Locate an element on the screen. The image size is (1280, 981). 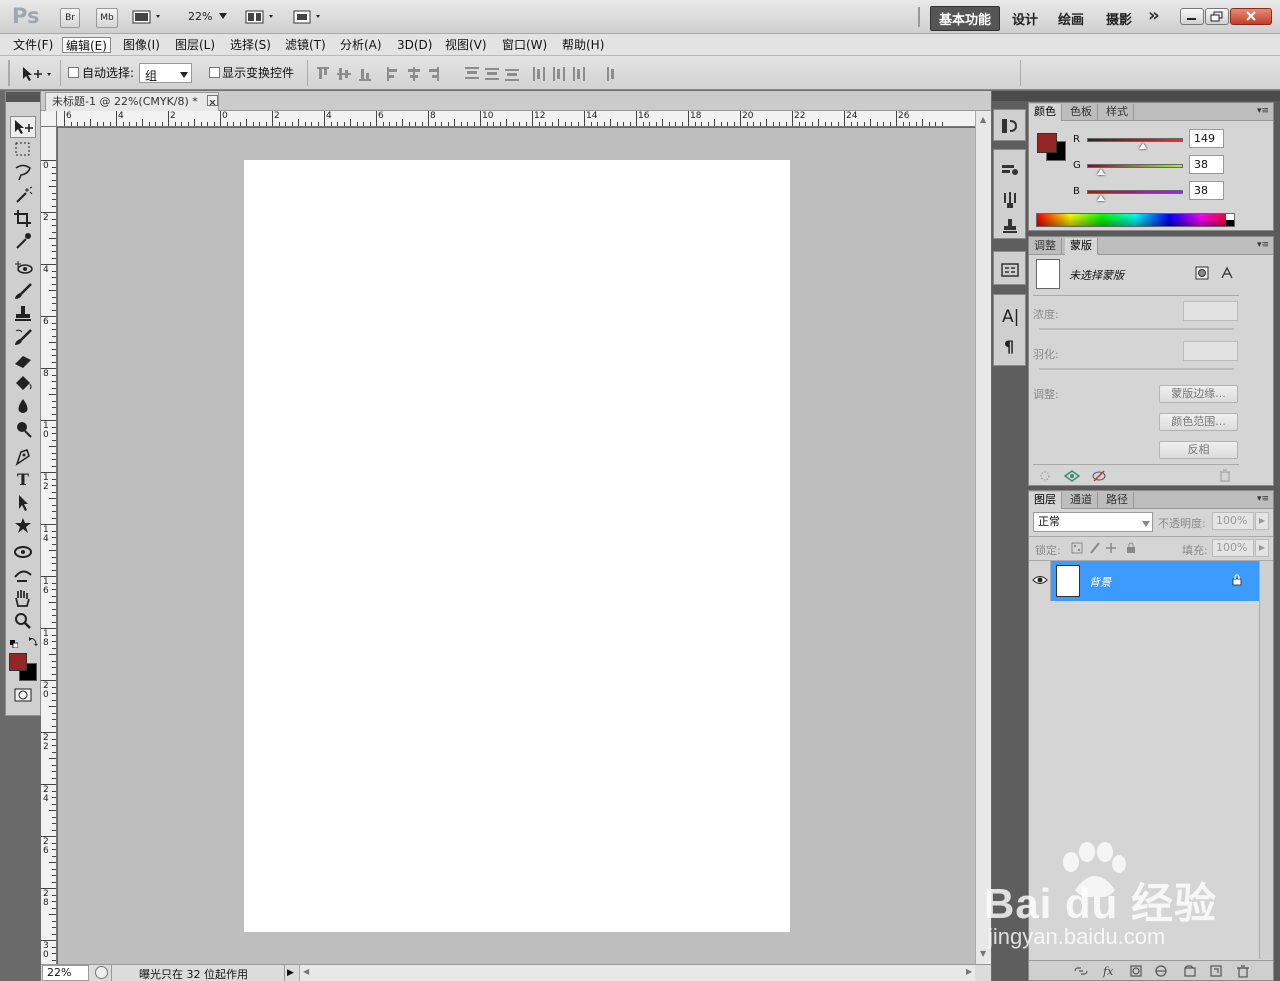
menu-filter: 滤镜(T) is located at coordinates (305, 45).